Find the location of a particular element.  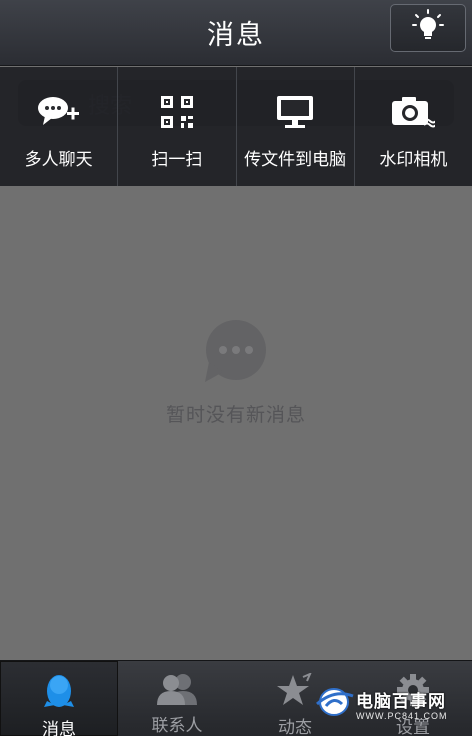

camera-icon is located at coordinates (413, 112).